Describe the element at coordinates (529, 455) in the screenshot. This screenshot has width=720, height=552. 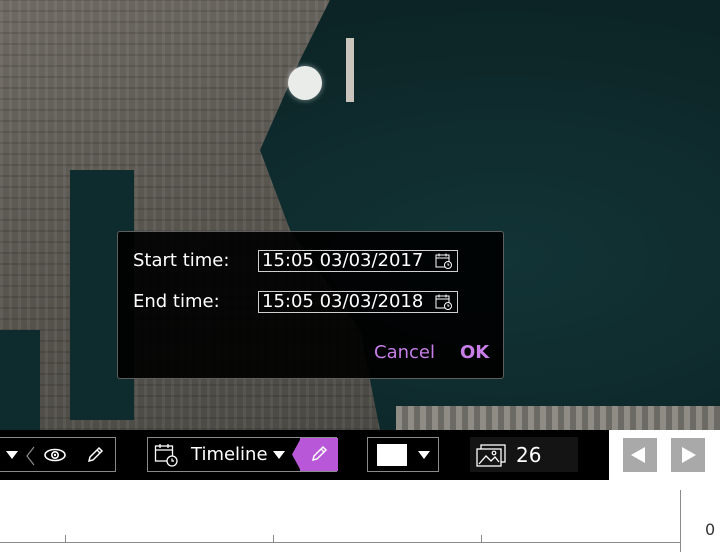
I see `image-count: 26` at that location.